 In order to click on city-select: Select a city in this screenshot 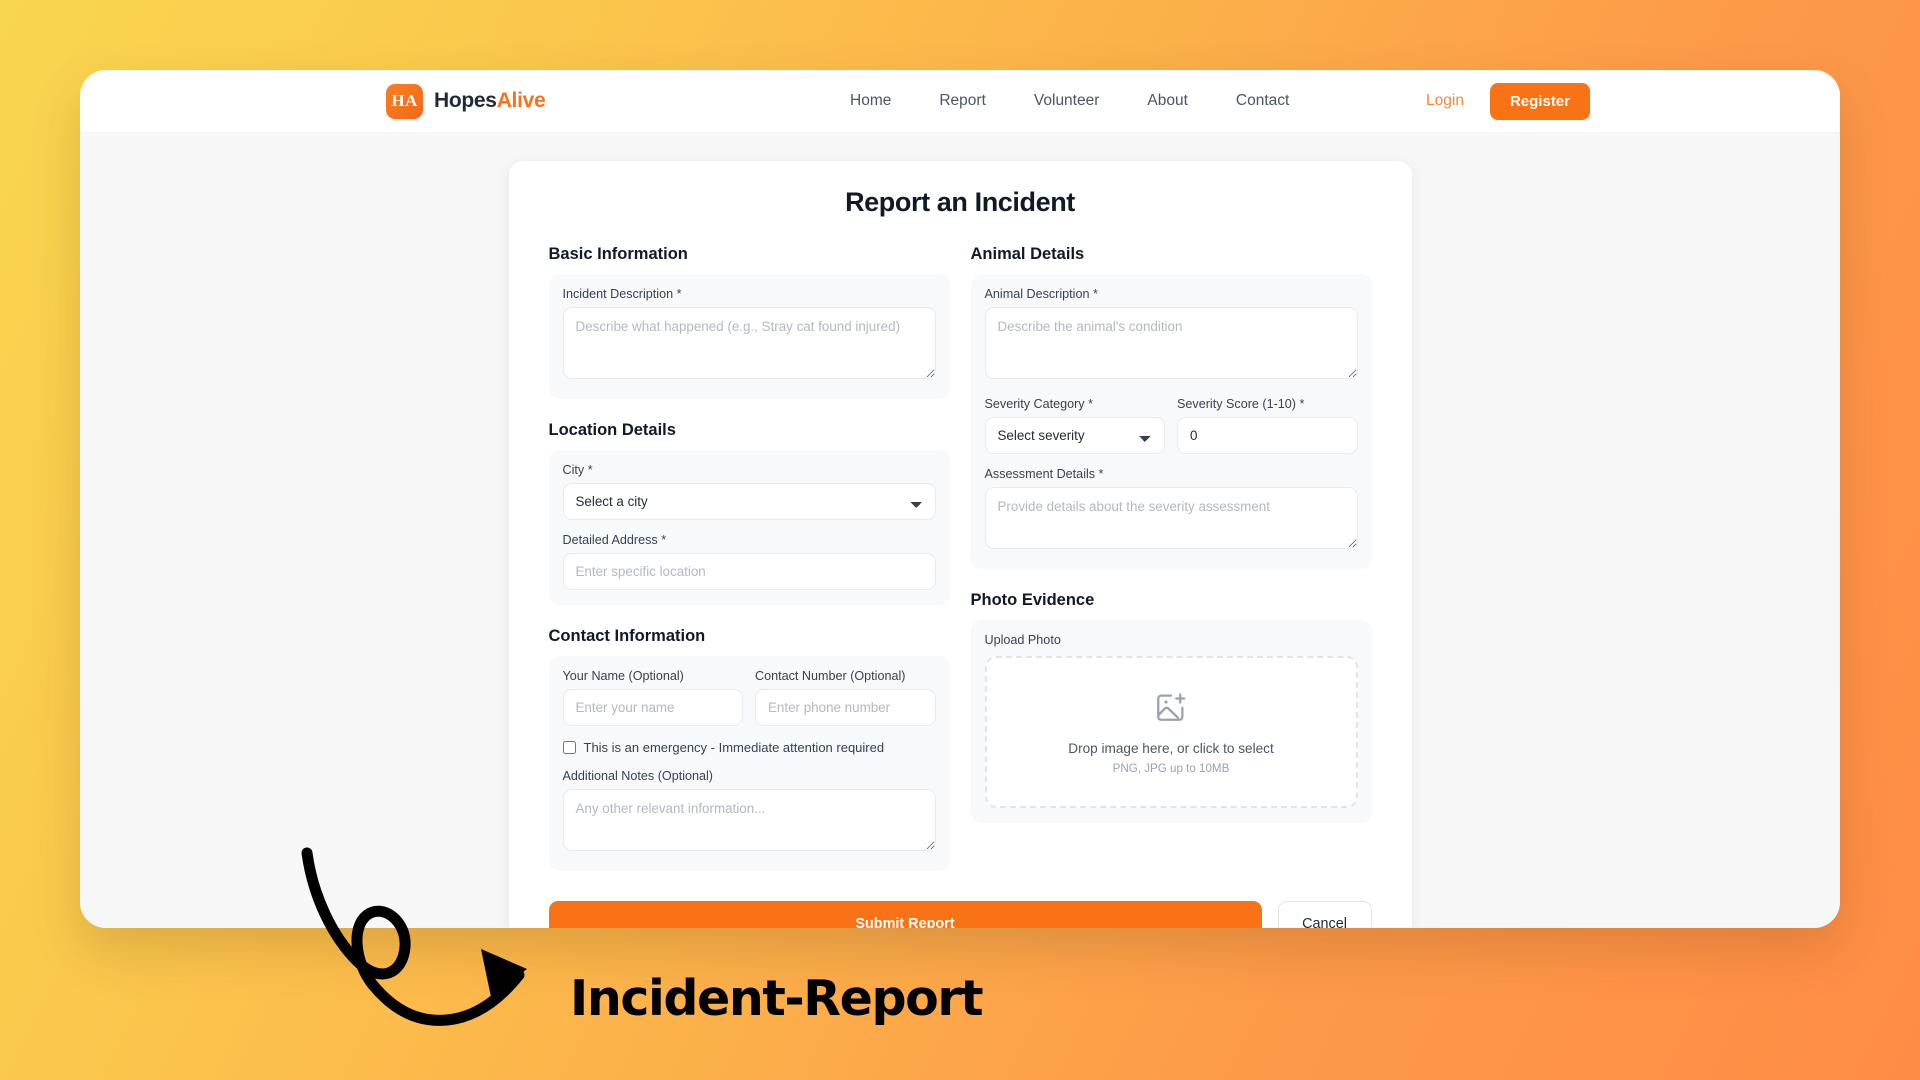, I will do `click(749, 501)`.